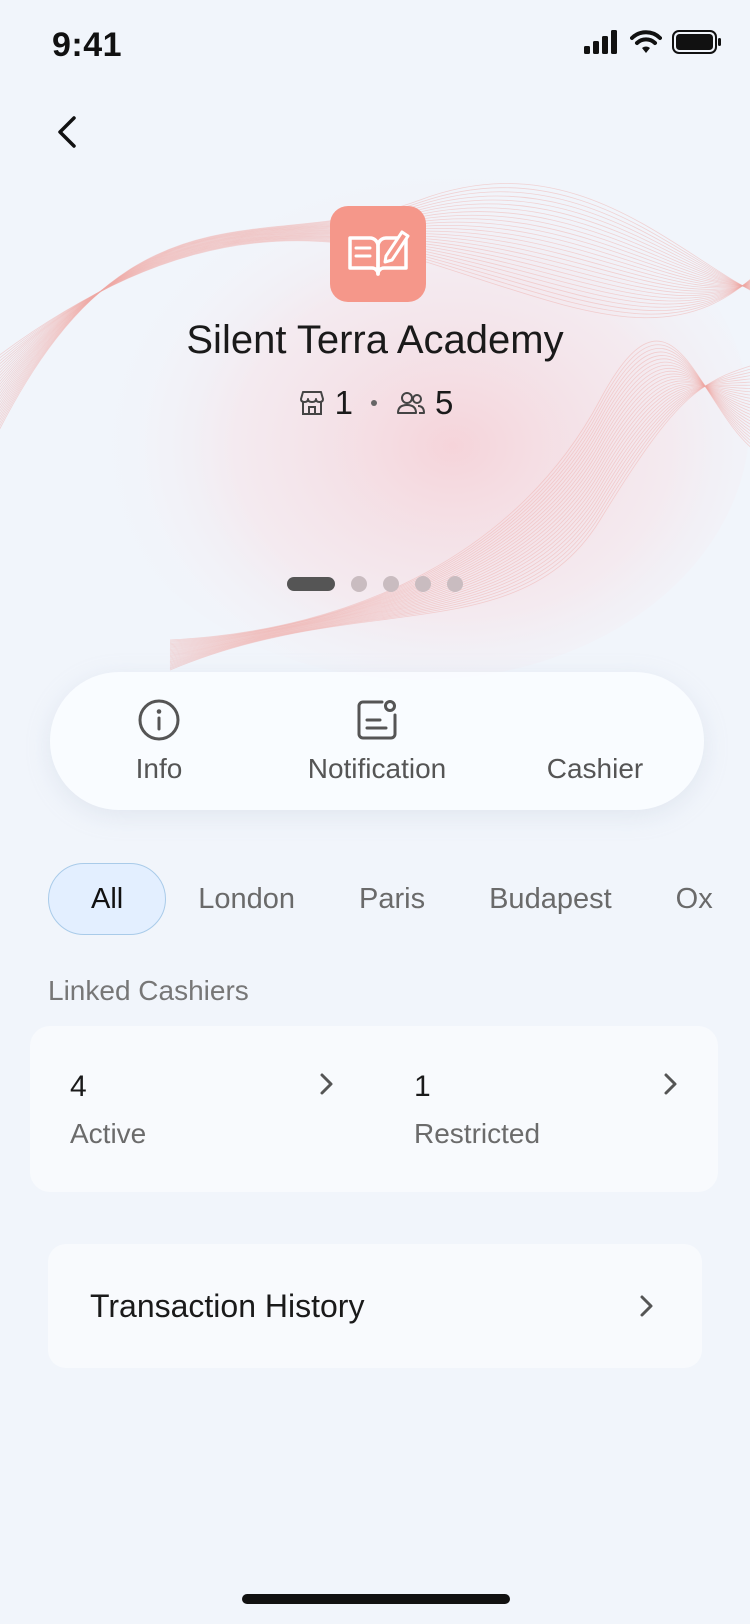 The image size is (750, 1624). What do you see at coordinates (694, 899) in the screenshot?
I see `filter-chip-ox: Ox` at bounding box center [694, 899].